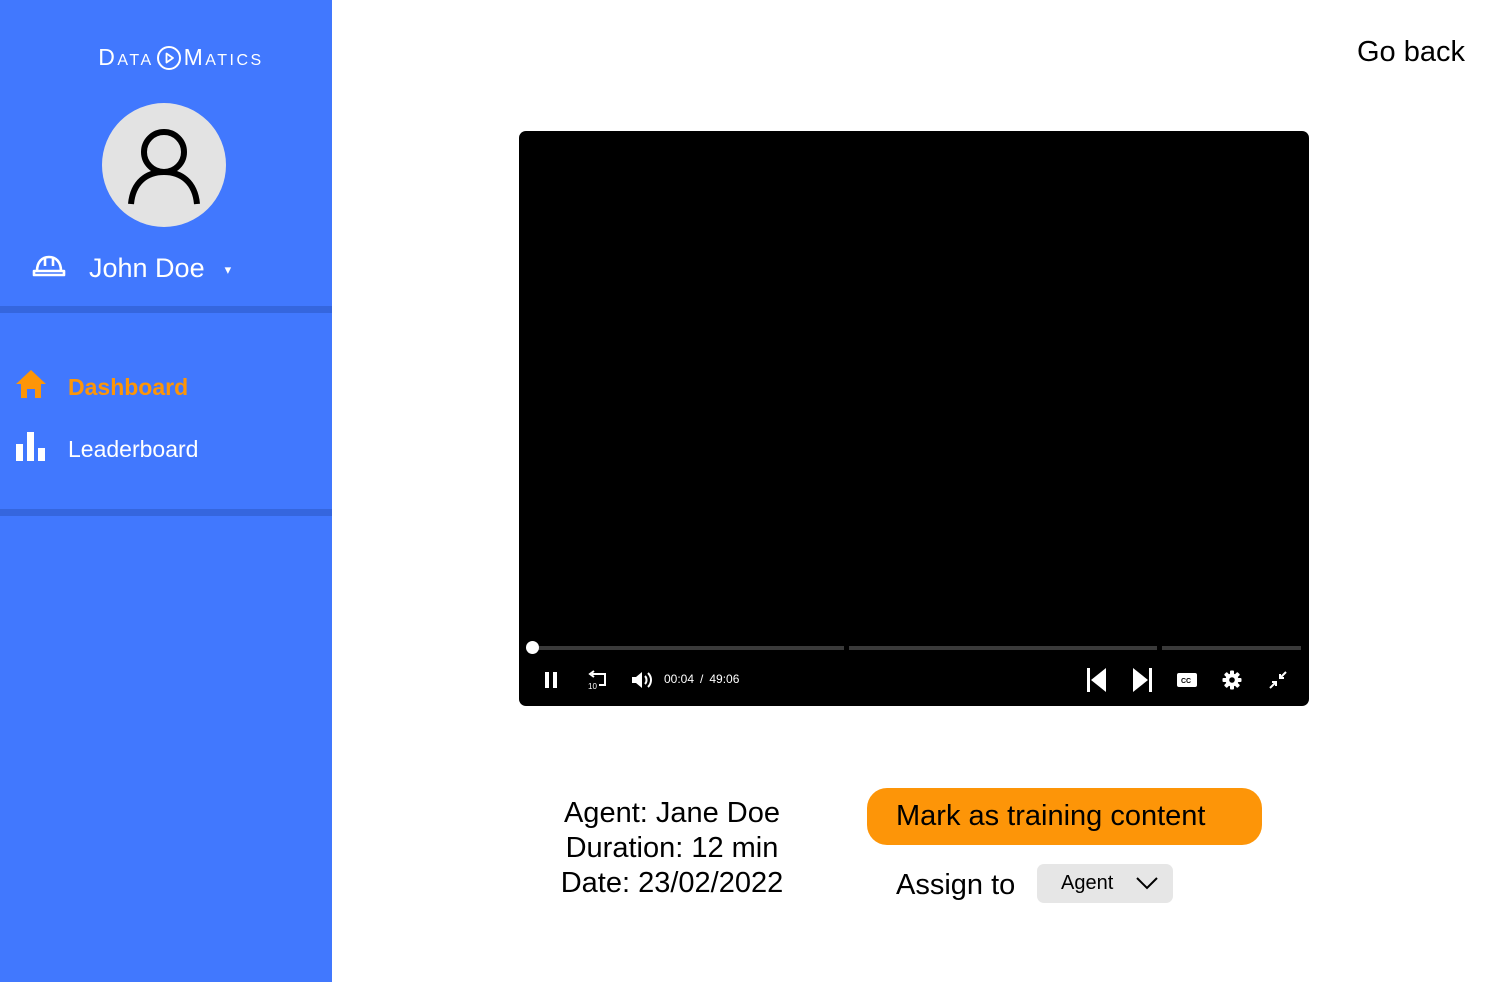 The image size is (1512, 982). What do you see at coordinates (126, 57) in the screenshot?
I see `logo-text-left: Data` at bounding box center [126, 57].